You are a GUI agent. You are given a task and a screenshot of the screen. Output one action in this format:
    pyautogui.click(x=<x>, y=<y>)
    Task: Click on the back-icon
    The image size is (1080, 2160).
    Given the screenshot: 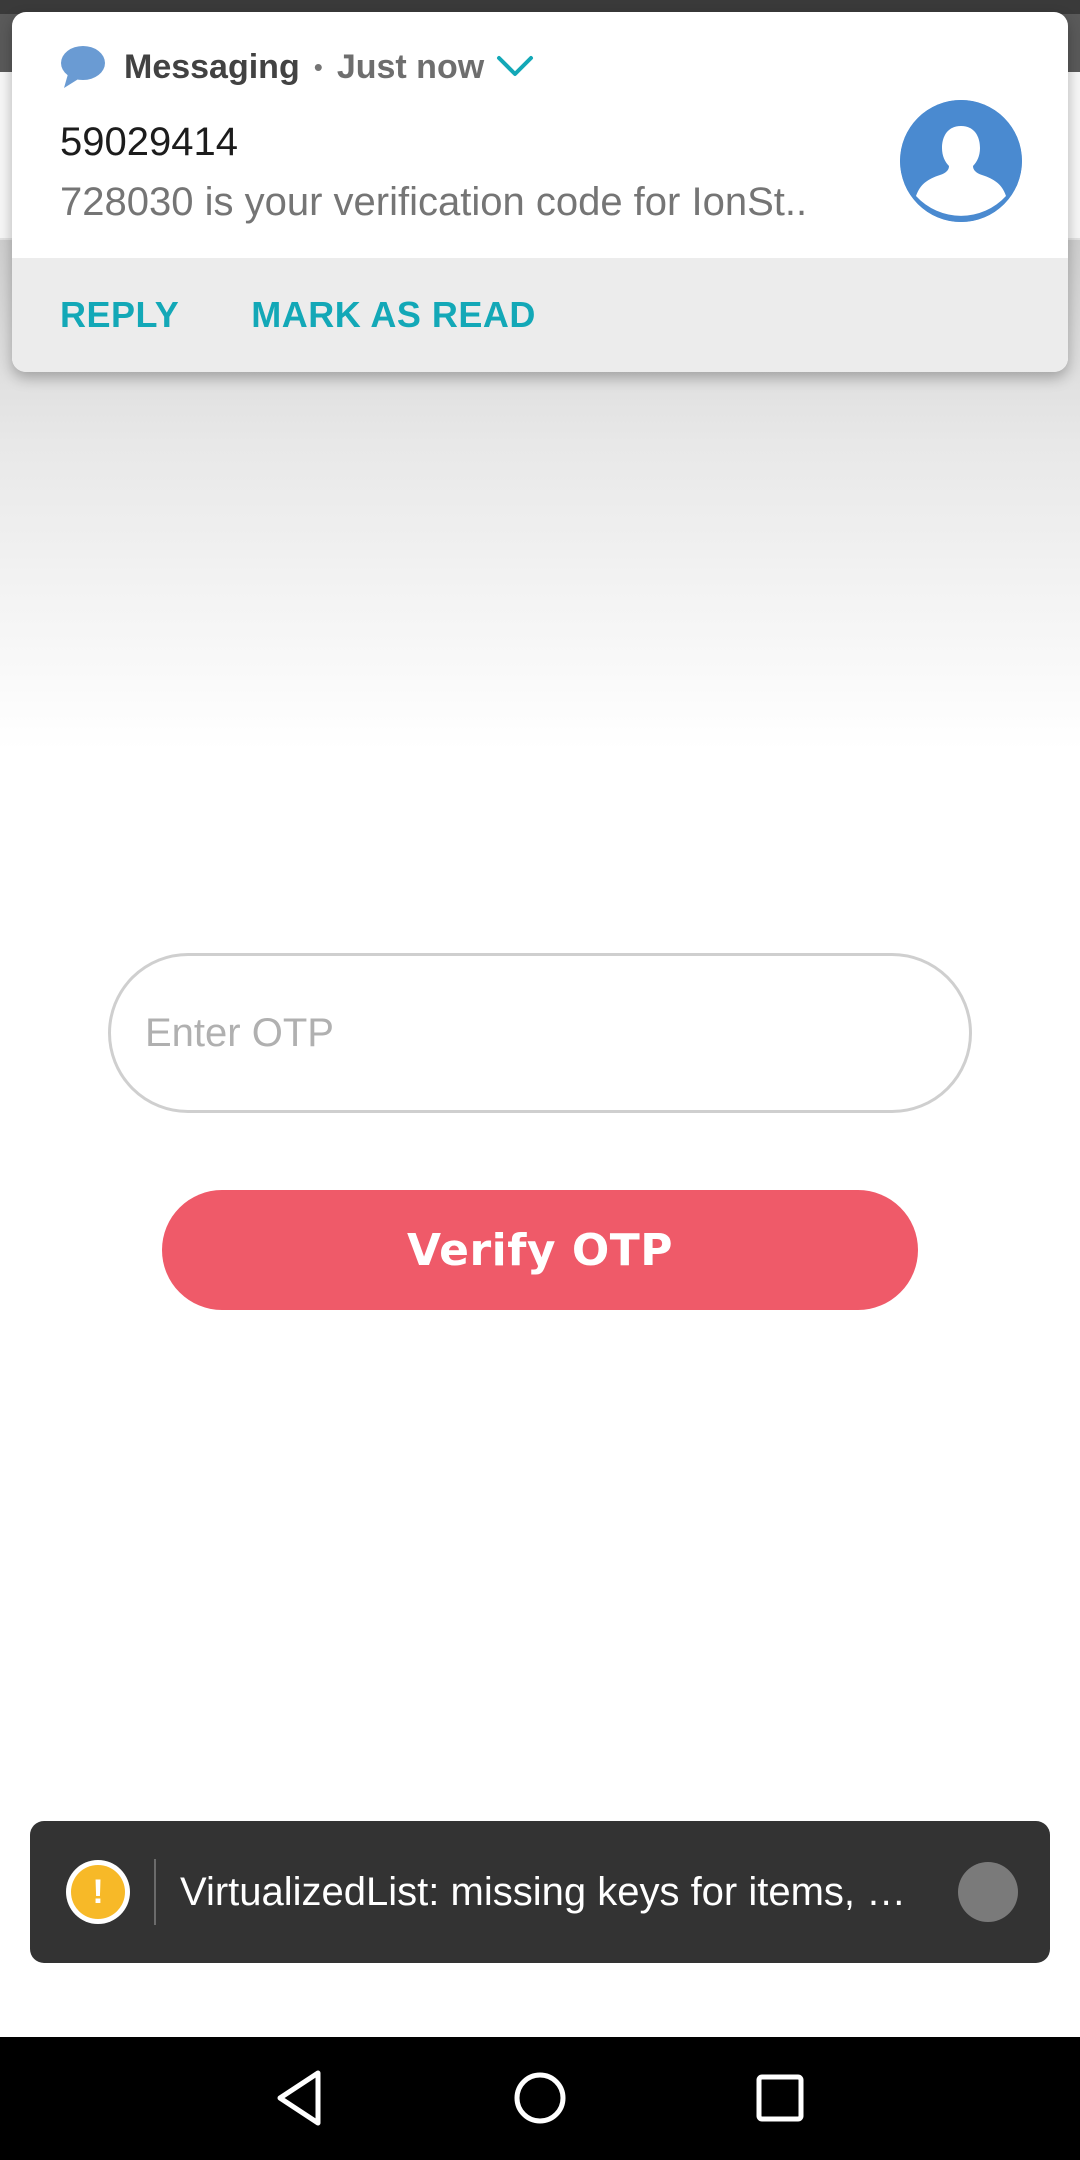 What is the action you would take?
    pyautogui.click(x=301, y=2098)
    